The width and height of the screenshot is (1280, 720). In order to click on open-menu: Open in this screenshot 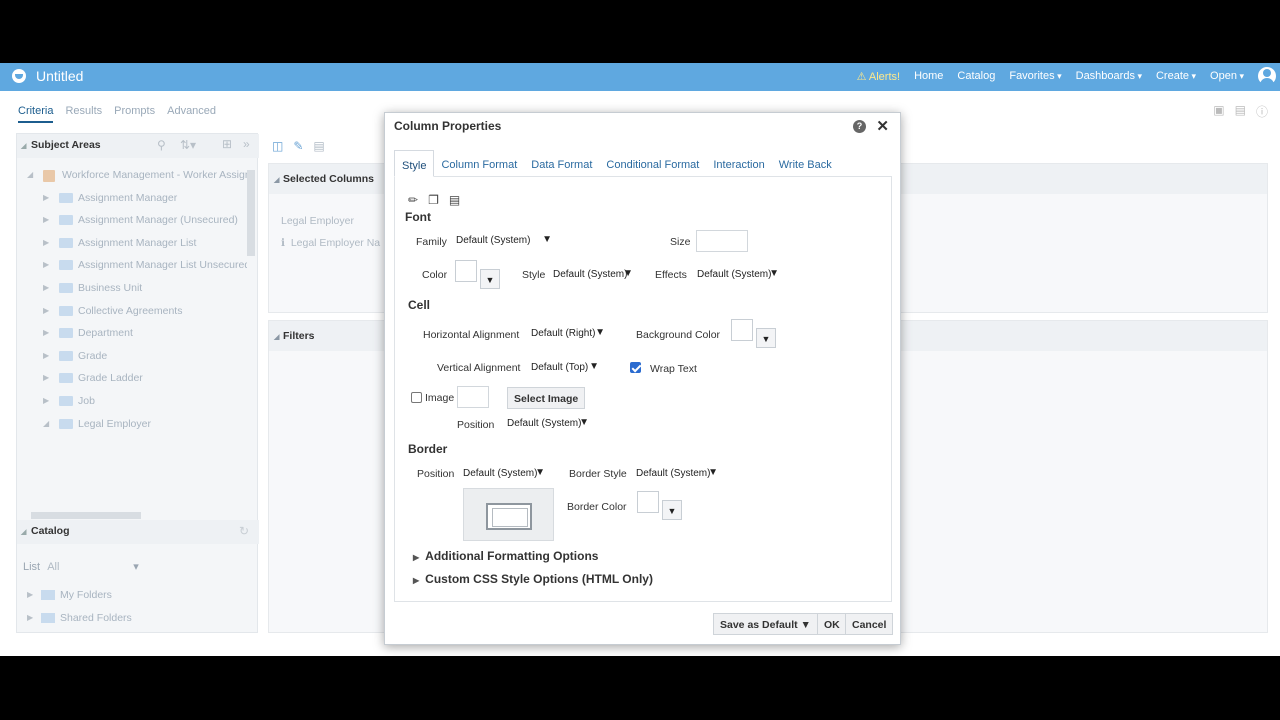, I will do `click(1227, 76)`.